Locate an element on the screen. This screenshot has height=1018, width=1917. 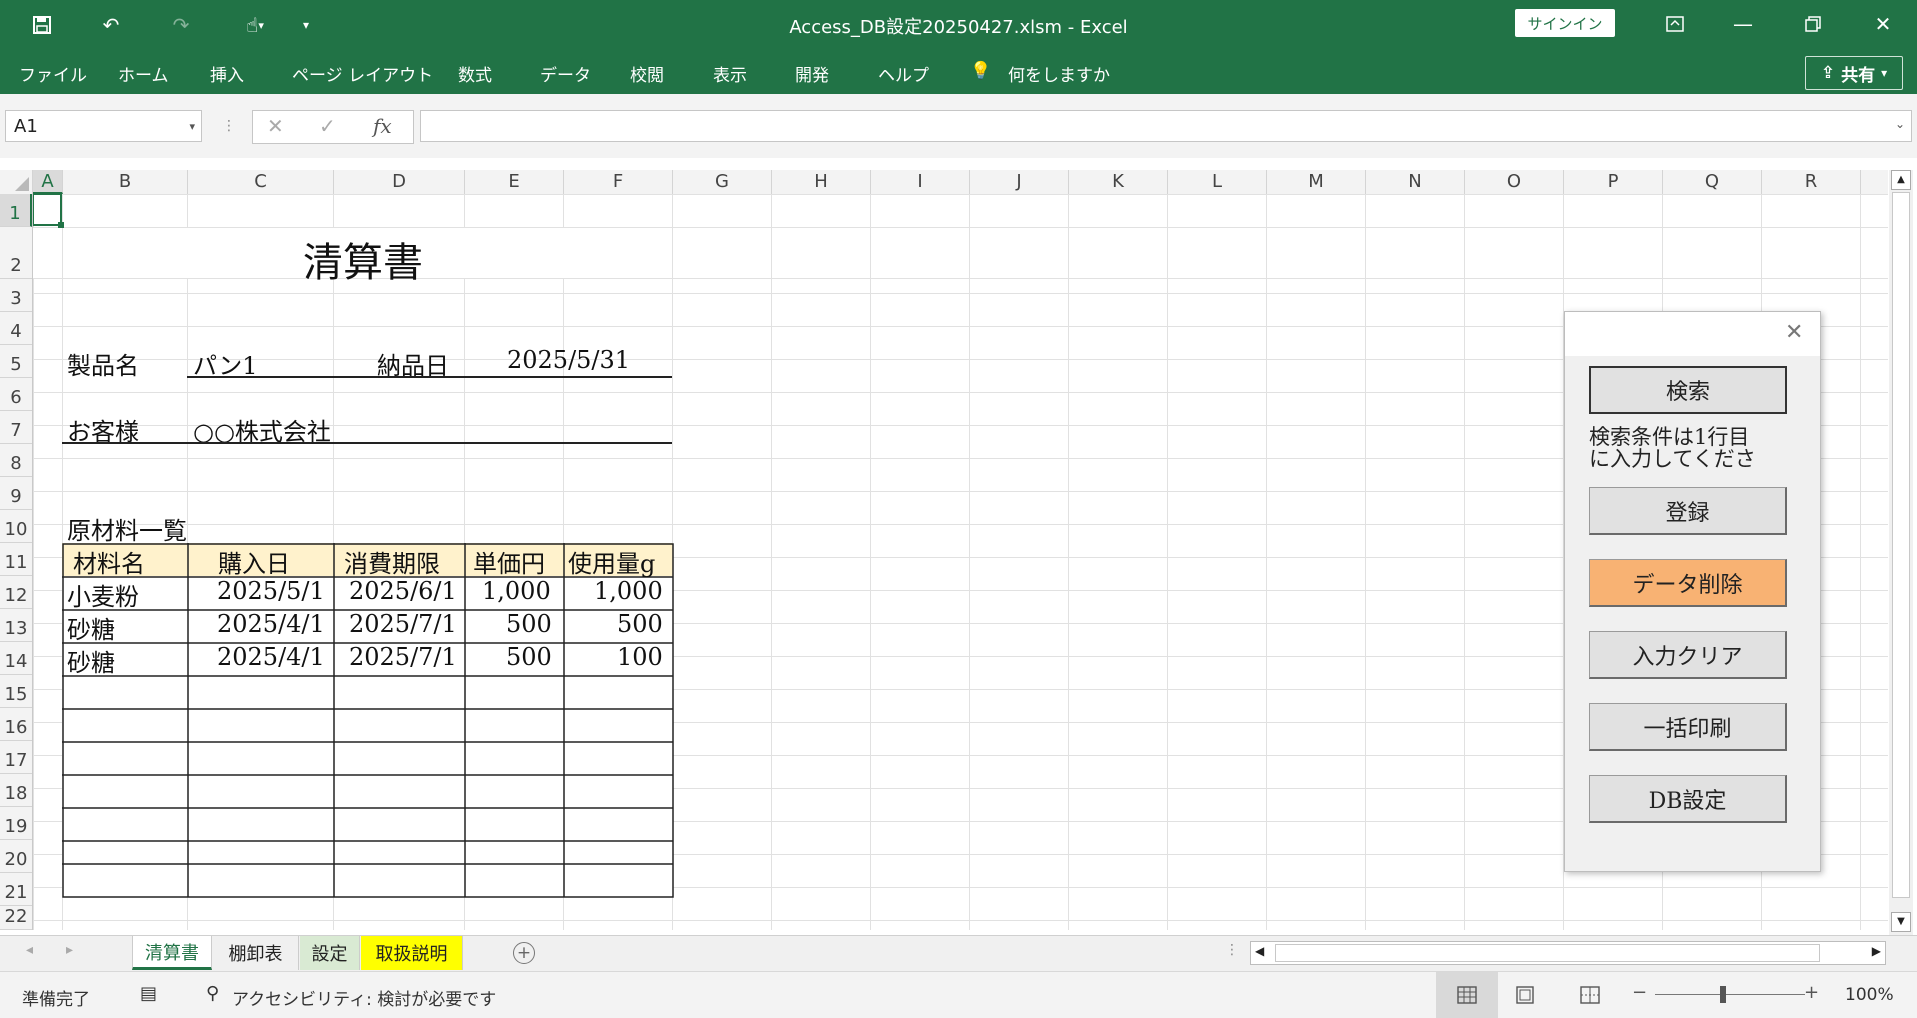
column-header: K is located at coordinates (1118, 182).